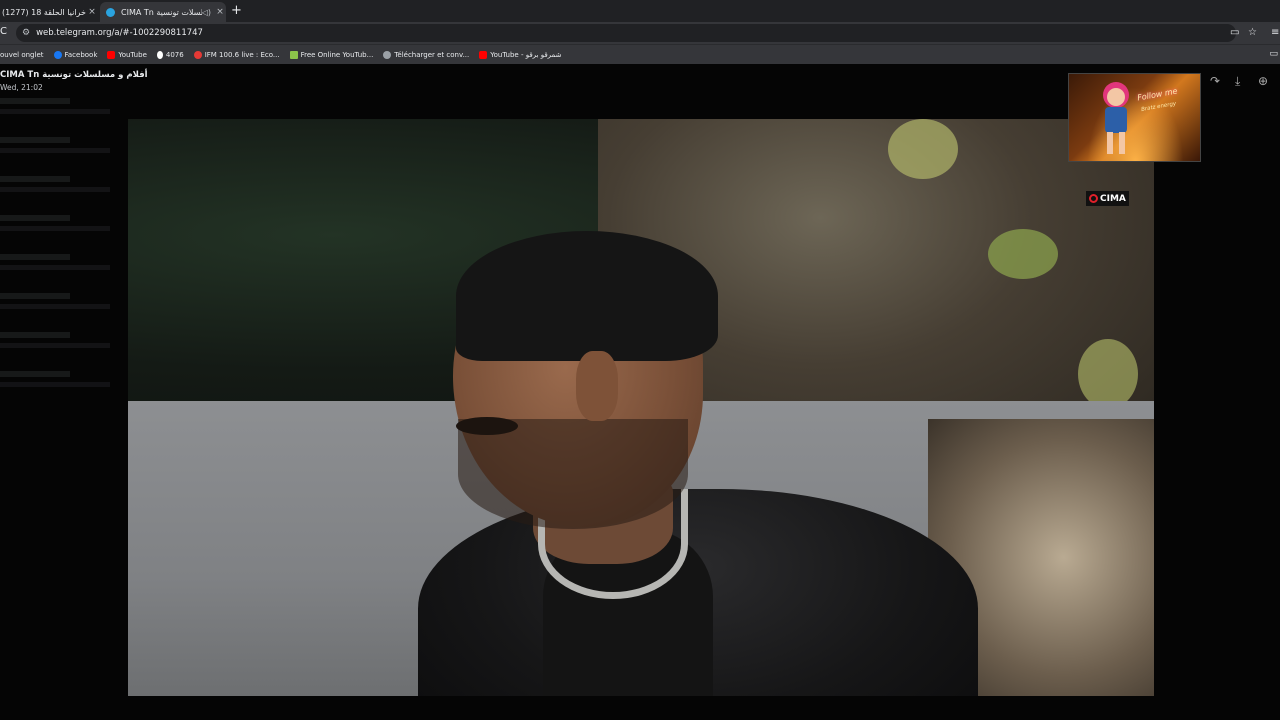 This screenshot has height=720, width=1280. I want to click on bookmark-tiktok: 4076, so click(170, 54).